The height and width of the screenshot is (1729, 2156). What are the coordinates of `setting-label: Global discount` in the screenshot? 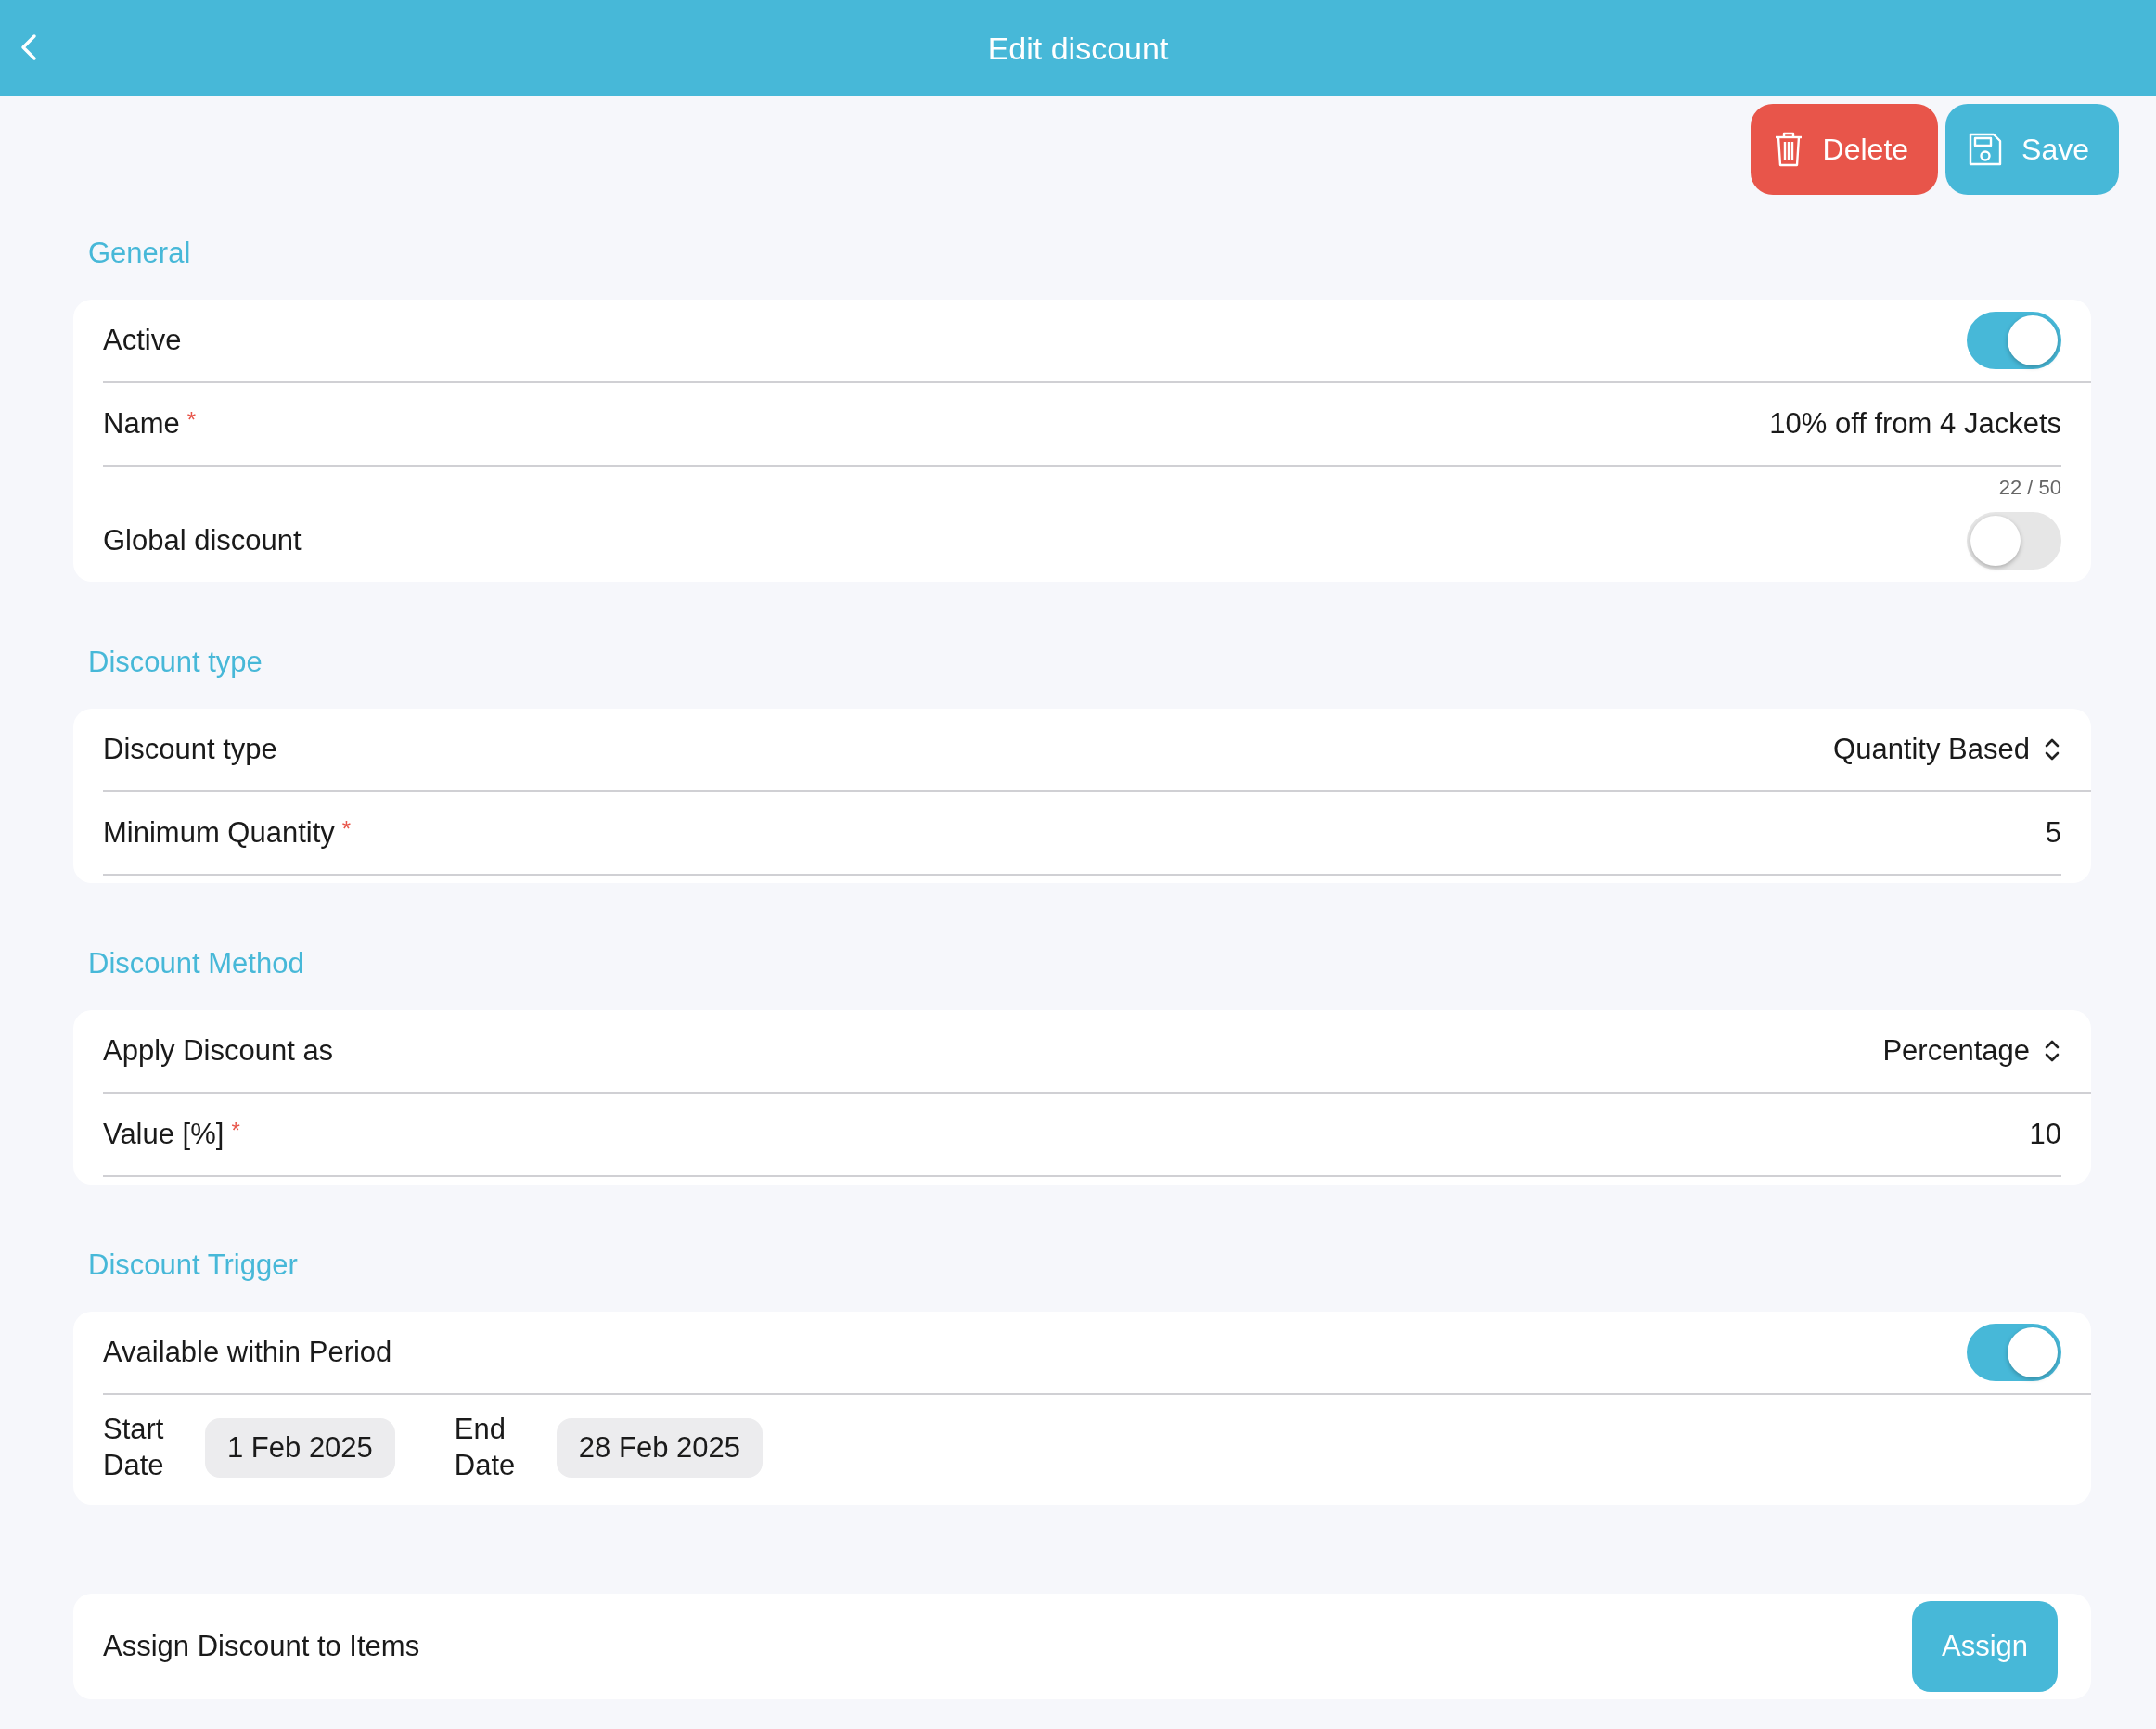 It's located at (202, 540).